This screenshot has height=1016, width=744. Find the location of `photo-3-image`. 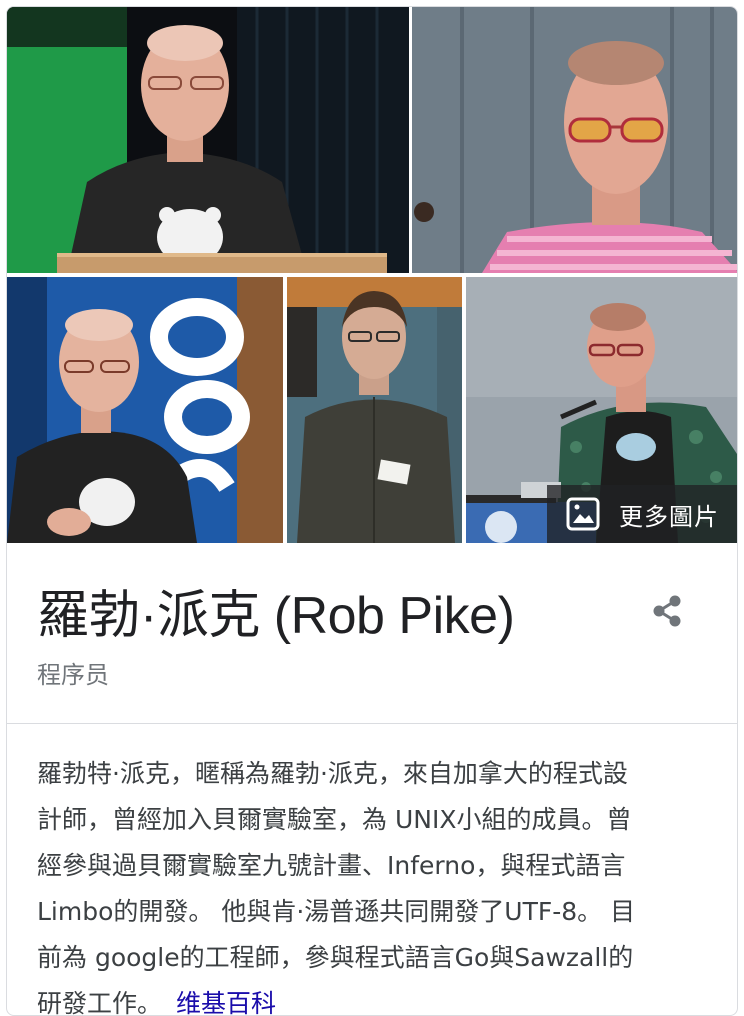

photo-3-image is located at coordinates (145, 410).